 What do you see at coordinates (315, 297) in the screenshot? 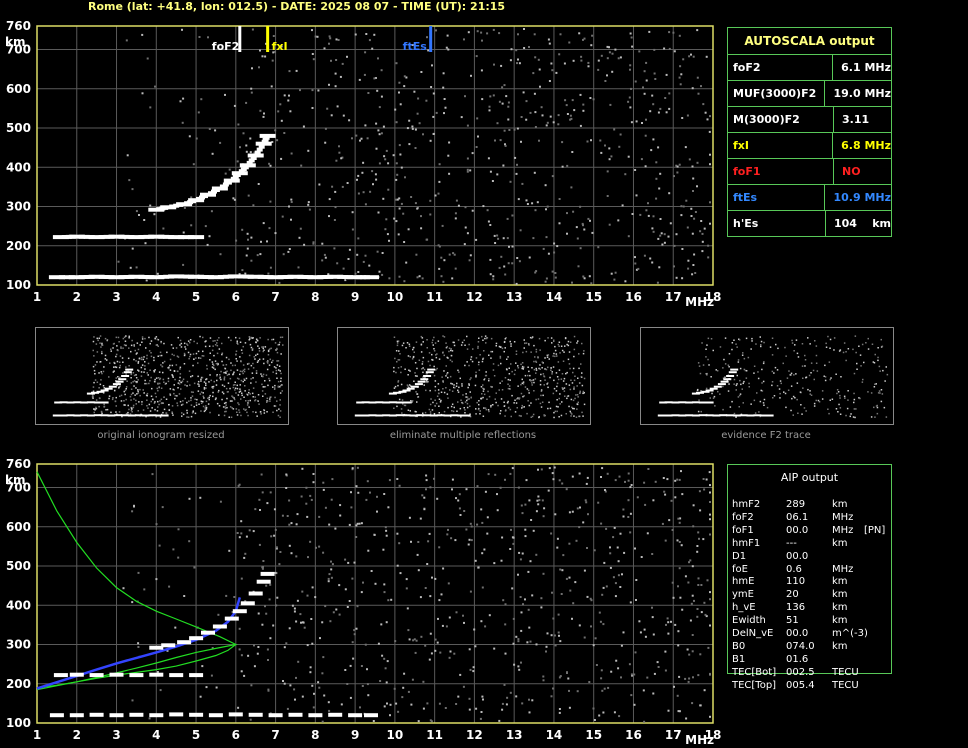
I see `x-tick-label: 8` at bounding box center [315, 297].